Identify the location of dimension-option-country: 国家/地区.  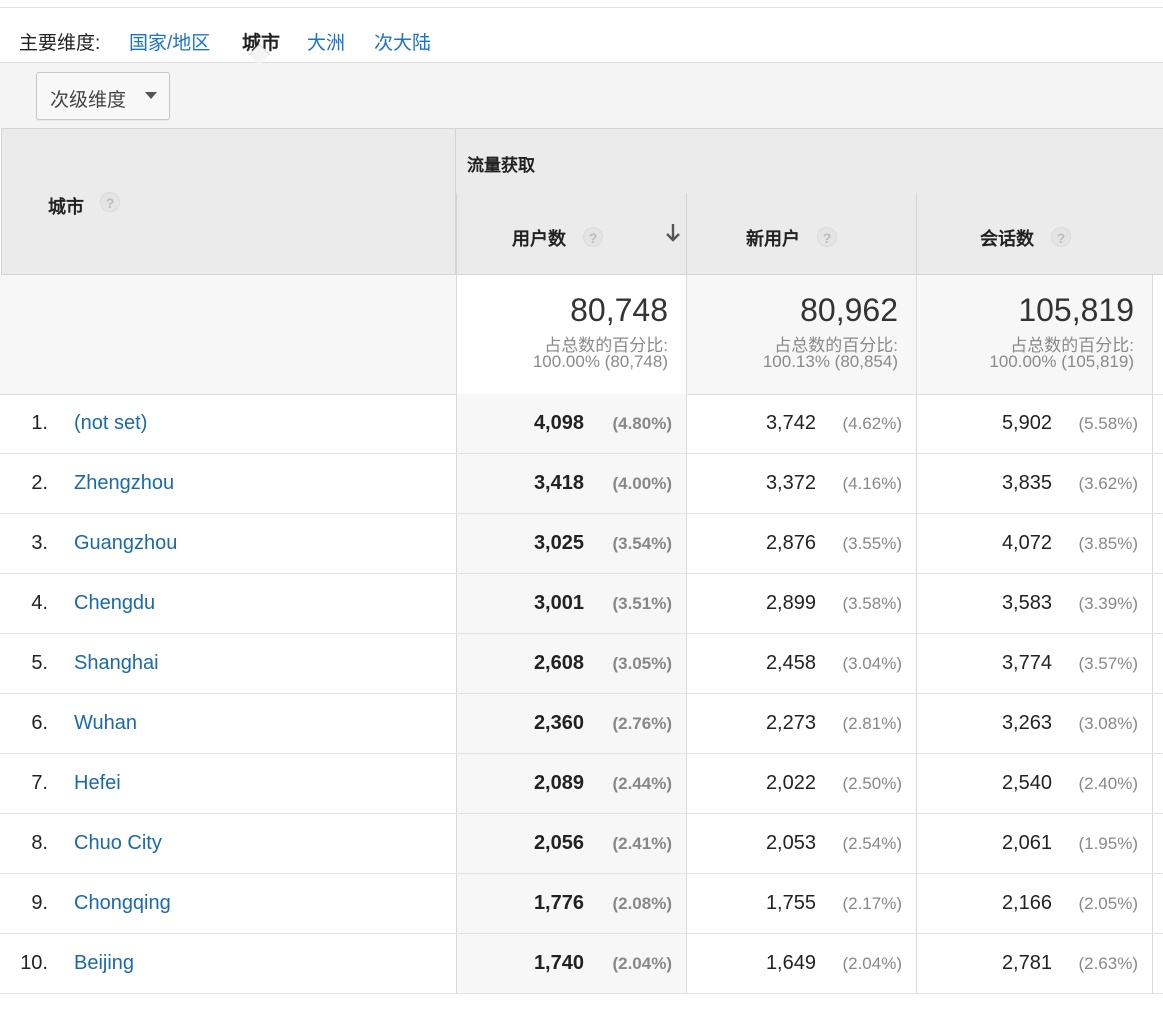
(169, 41).